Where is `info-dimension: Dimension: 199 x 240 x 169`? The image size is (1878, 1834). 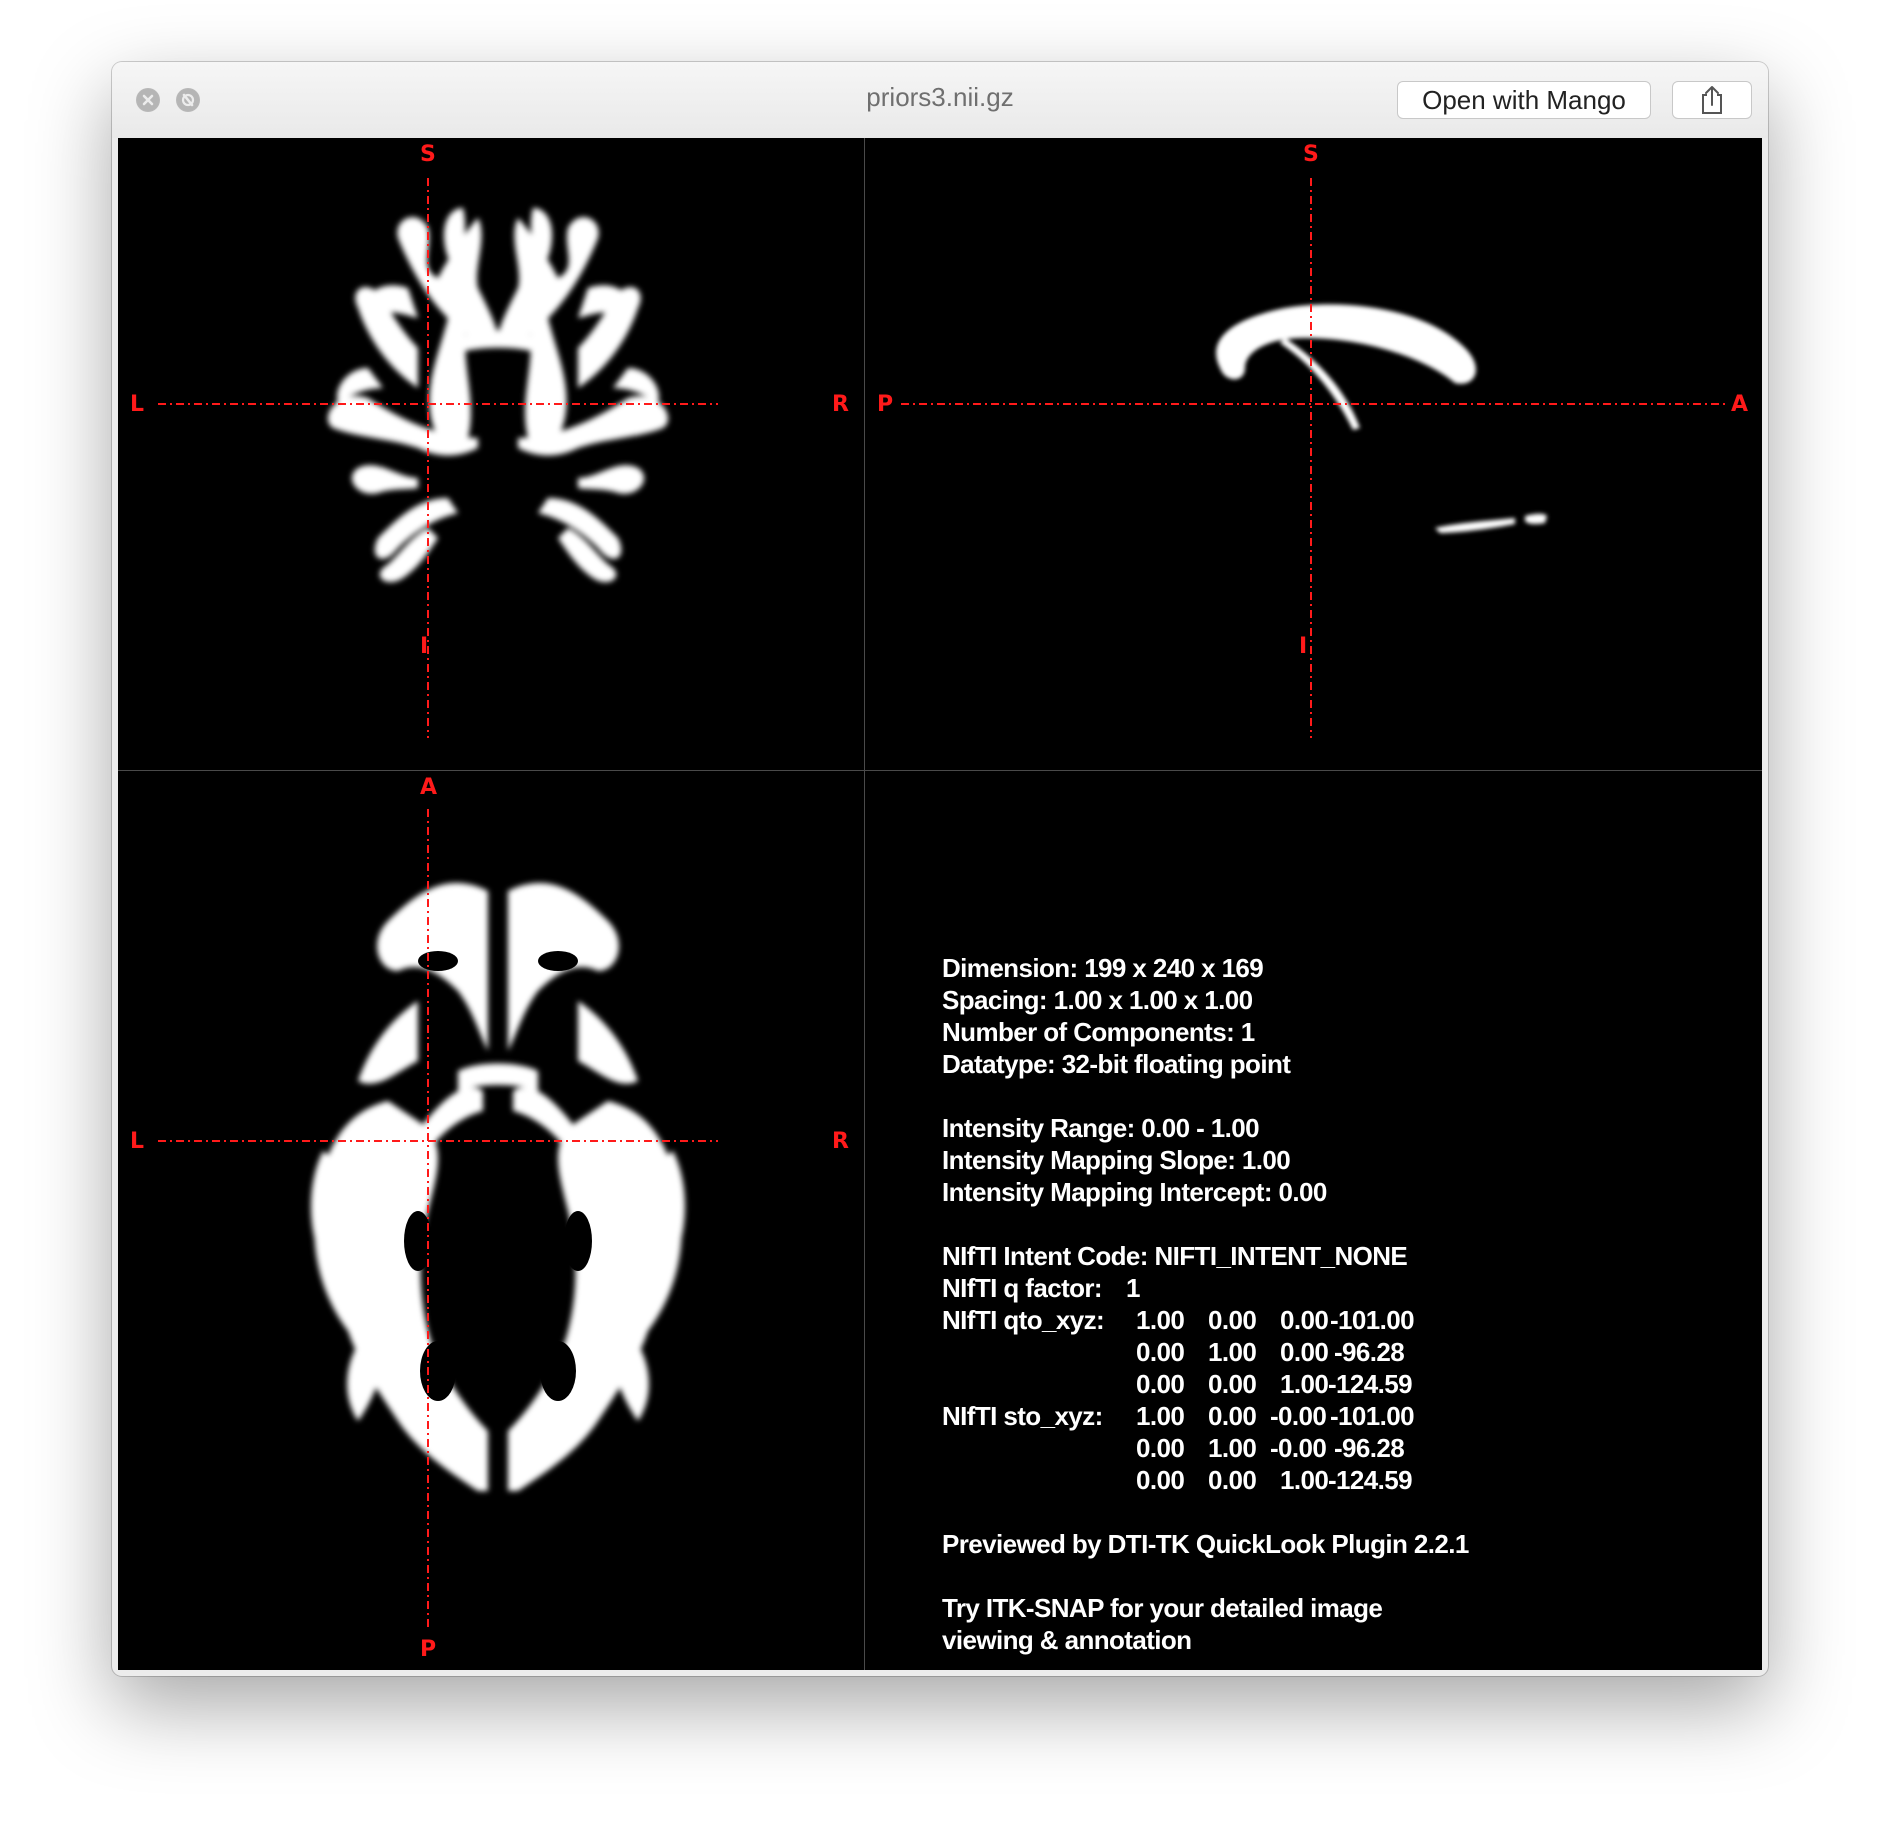
info-dimension: Dimension: 199 x 240 x 169 is located at coordinates (1103, 968).